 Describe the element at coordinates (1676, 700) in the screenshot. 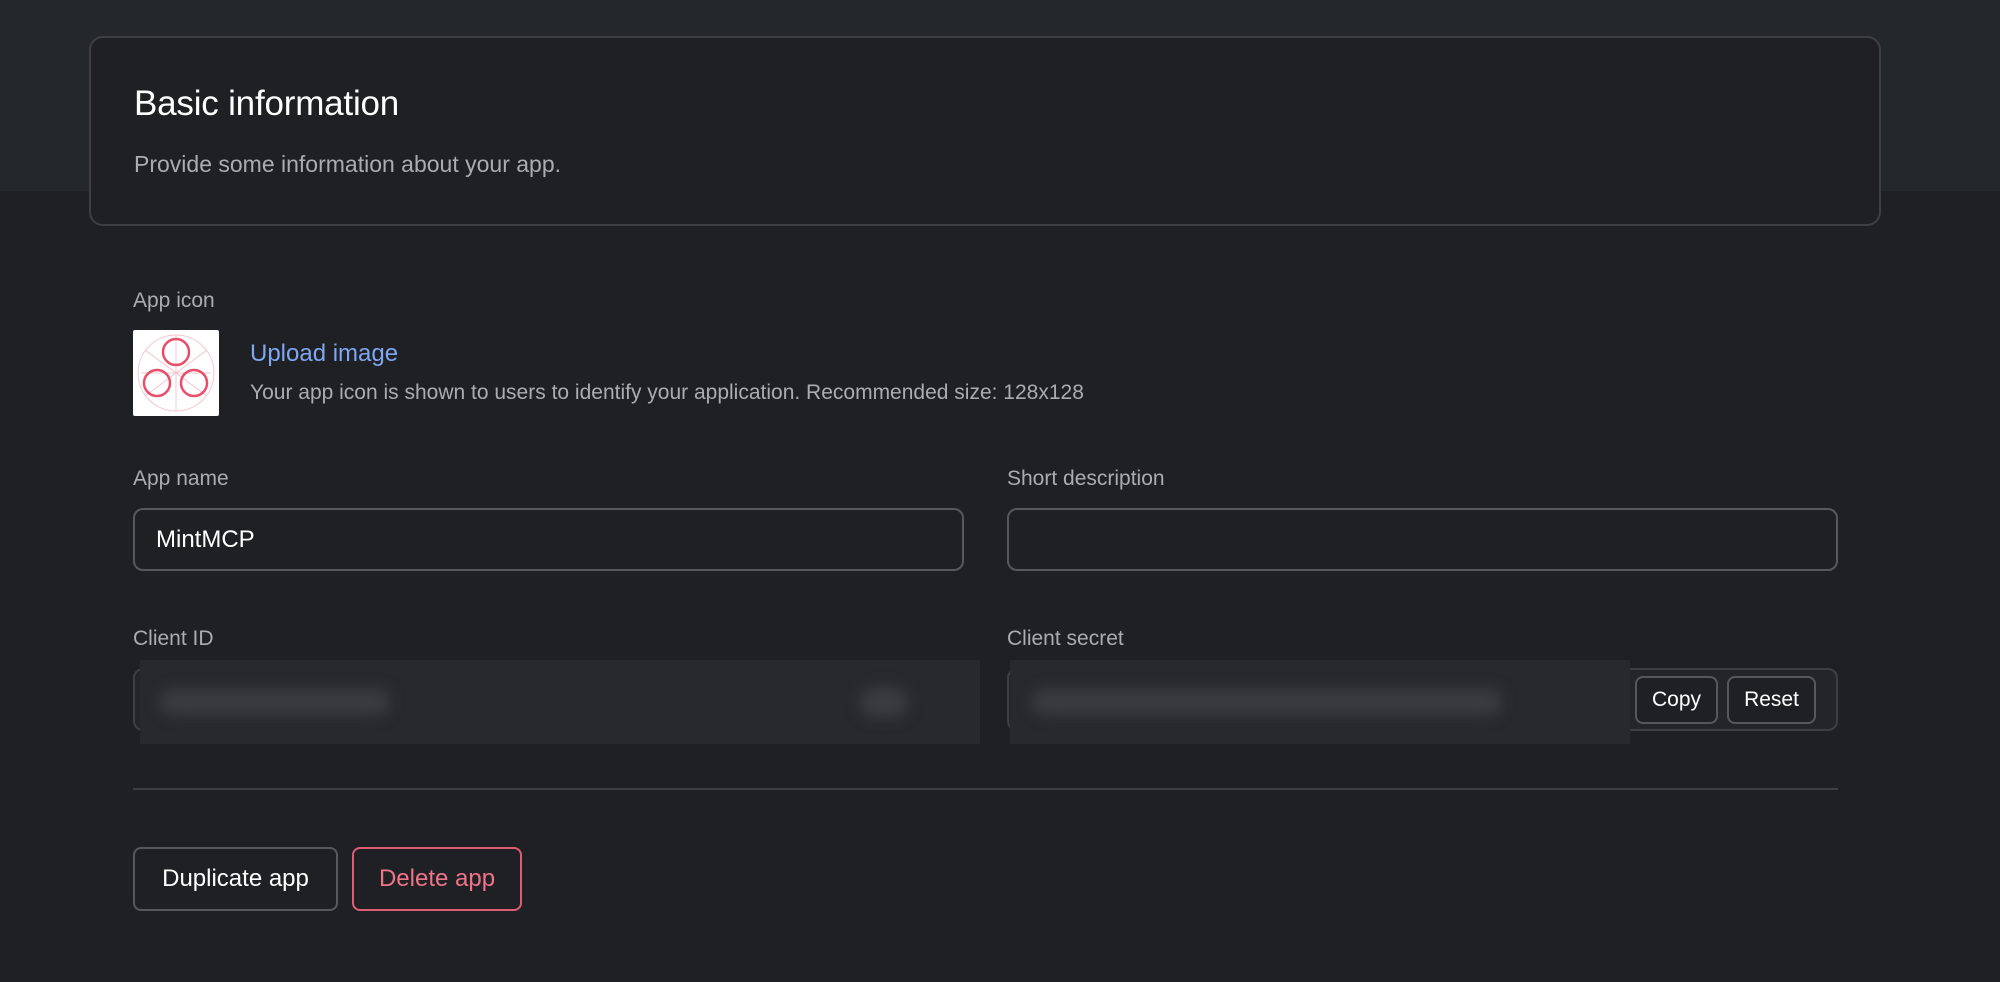

I see `copy-secret-button: Copy` at that location.